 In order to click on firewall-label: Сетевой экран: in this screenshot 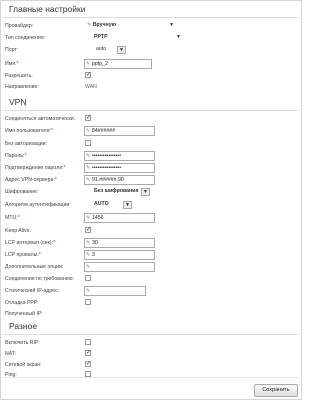, I will do `click(23, 365)`.